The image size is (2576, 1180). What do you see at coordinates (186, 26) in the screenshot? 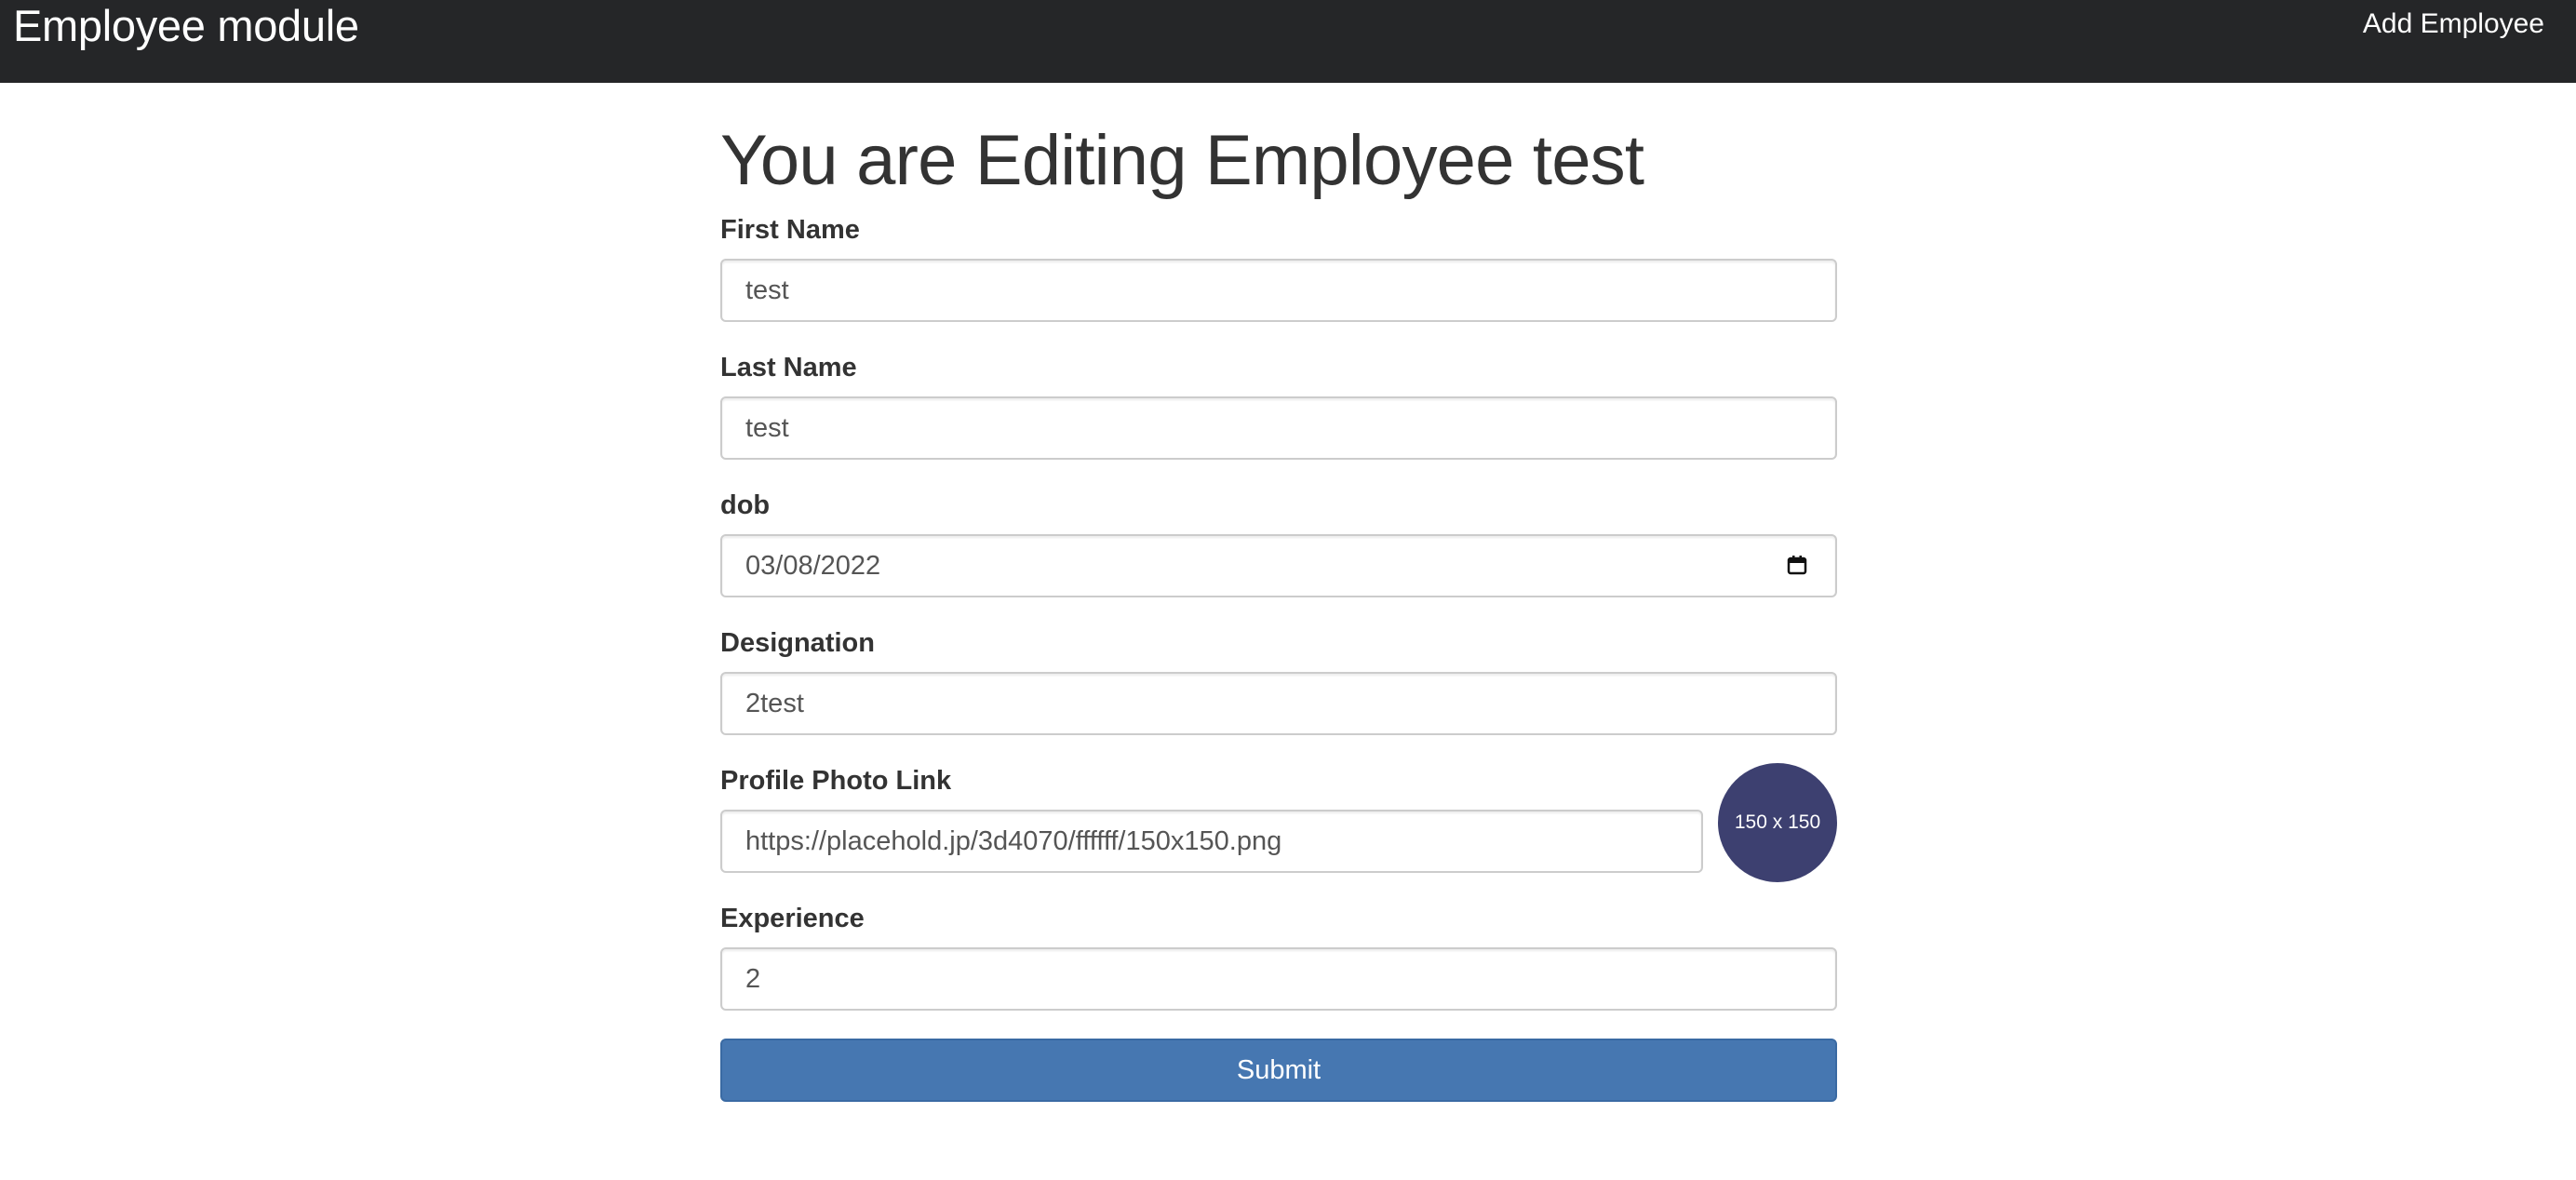
I see `navbar-brand: Employee module` at bounding box center [186, 26].